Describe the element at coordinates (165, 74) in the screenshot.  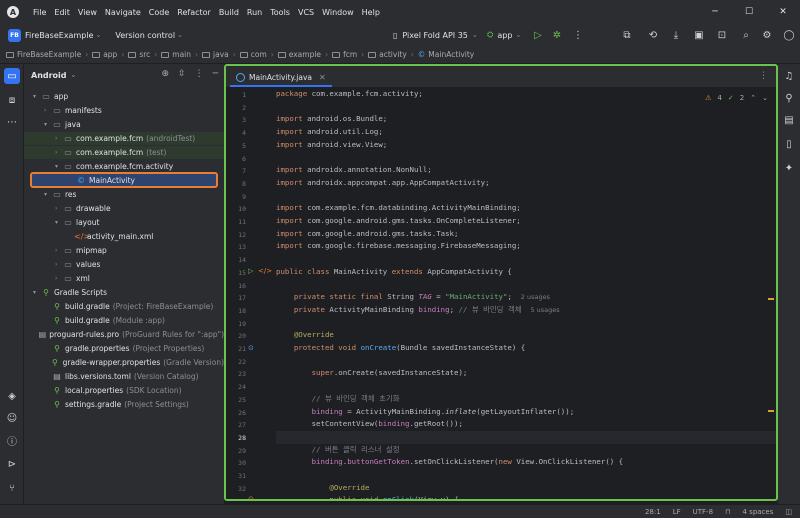
I see `locate-file-icon: ⊕` at that location.